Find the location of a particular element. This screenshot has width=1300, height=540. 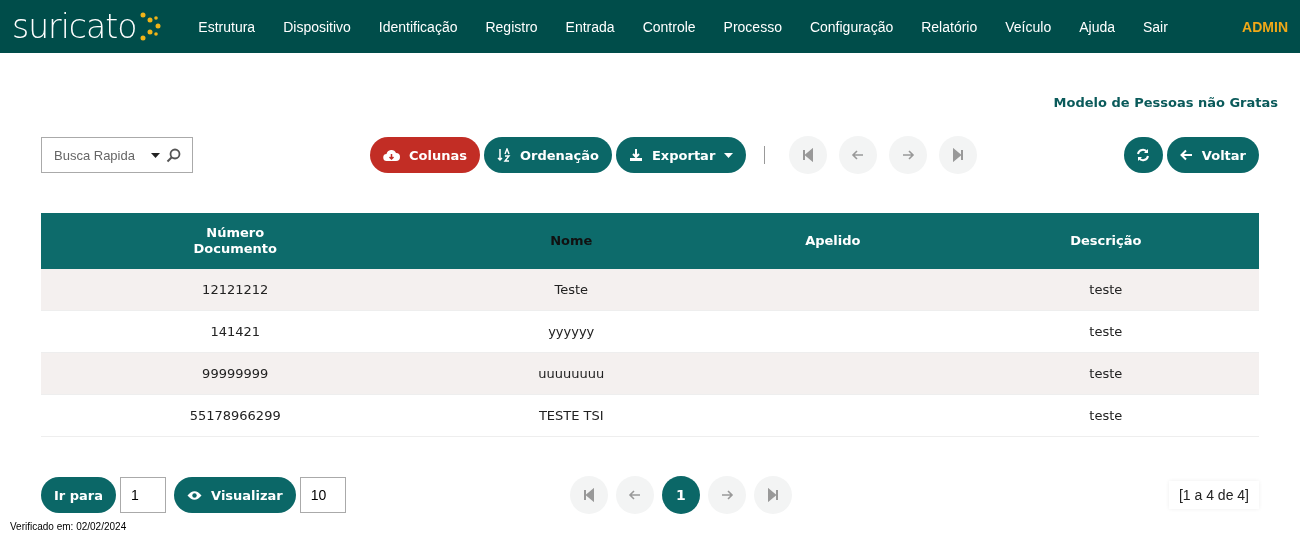

menu-item: Controle is located at coordinates (669, 26).